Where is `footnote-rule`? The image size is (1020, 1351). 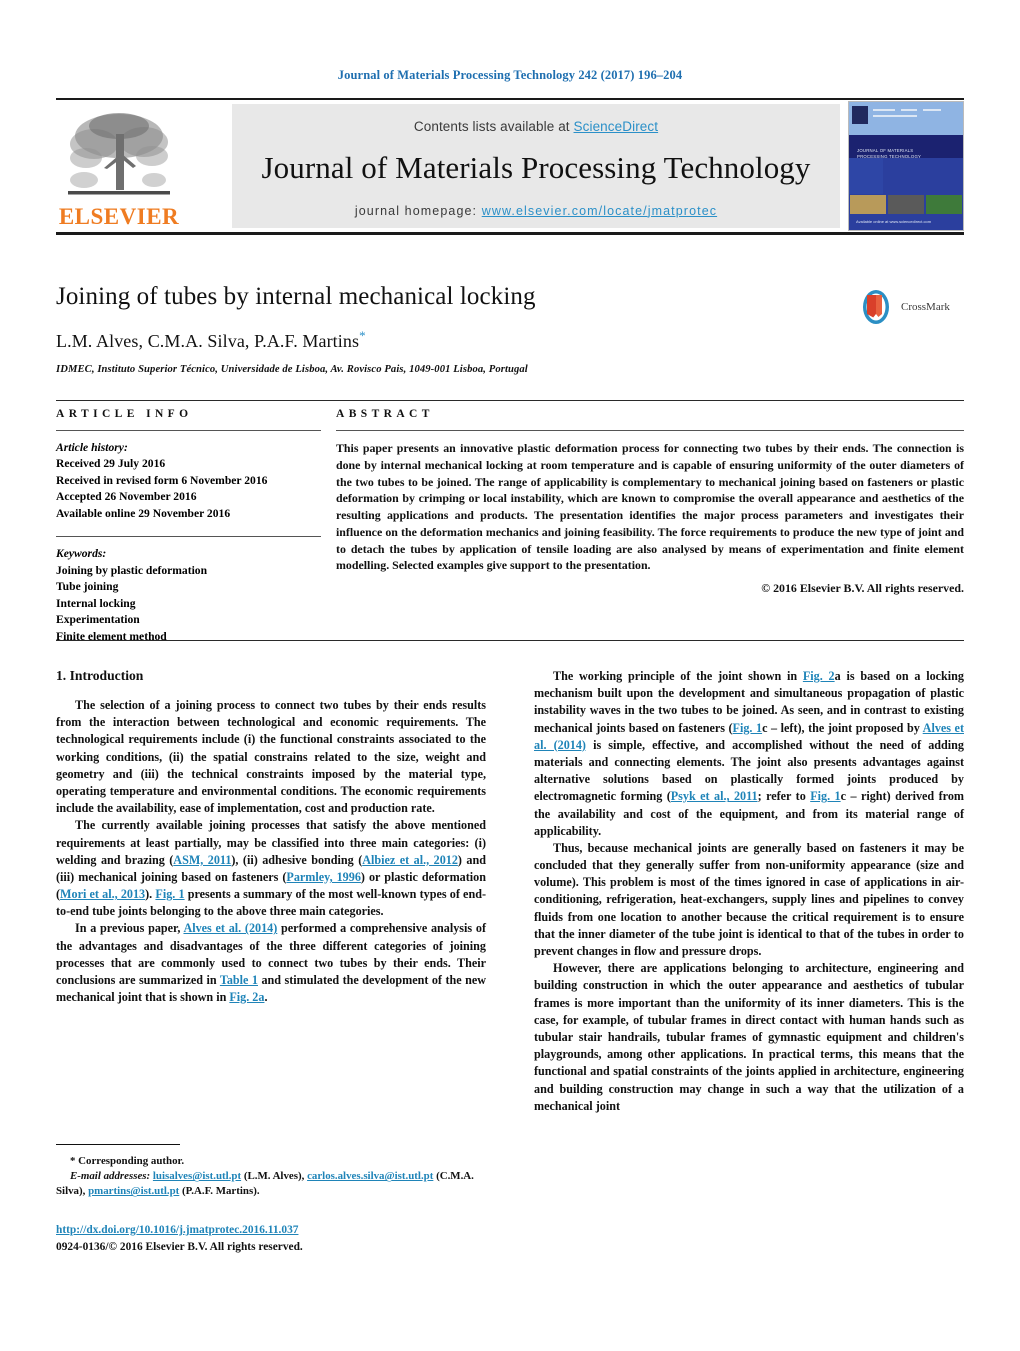 footnote-rule is located at coordinates (118, 1145).